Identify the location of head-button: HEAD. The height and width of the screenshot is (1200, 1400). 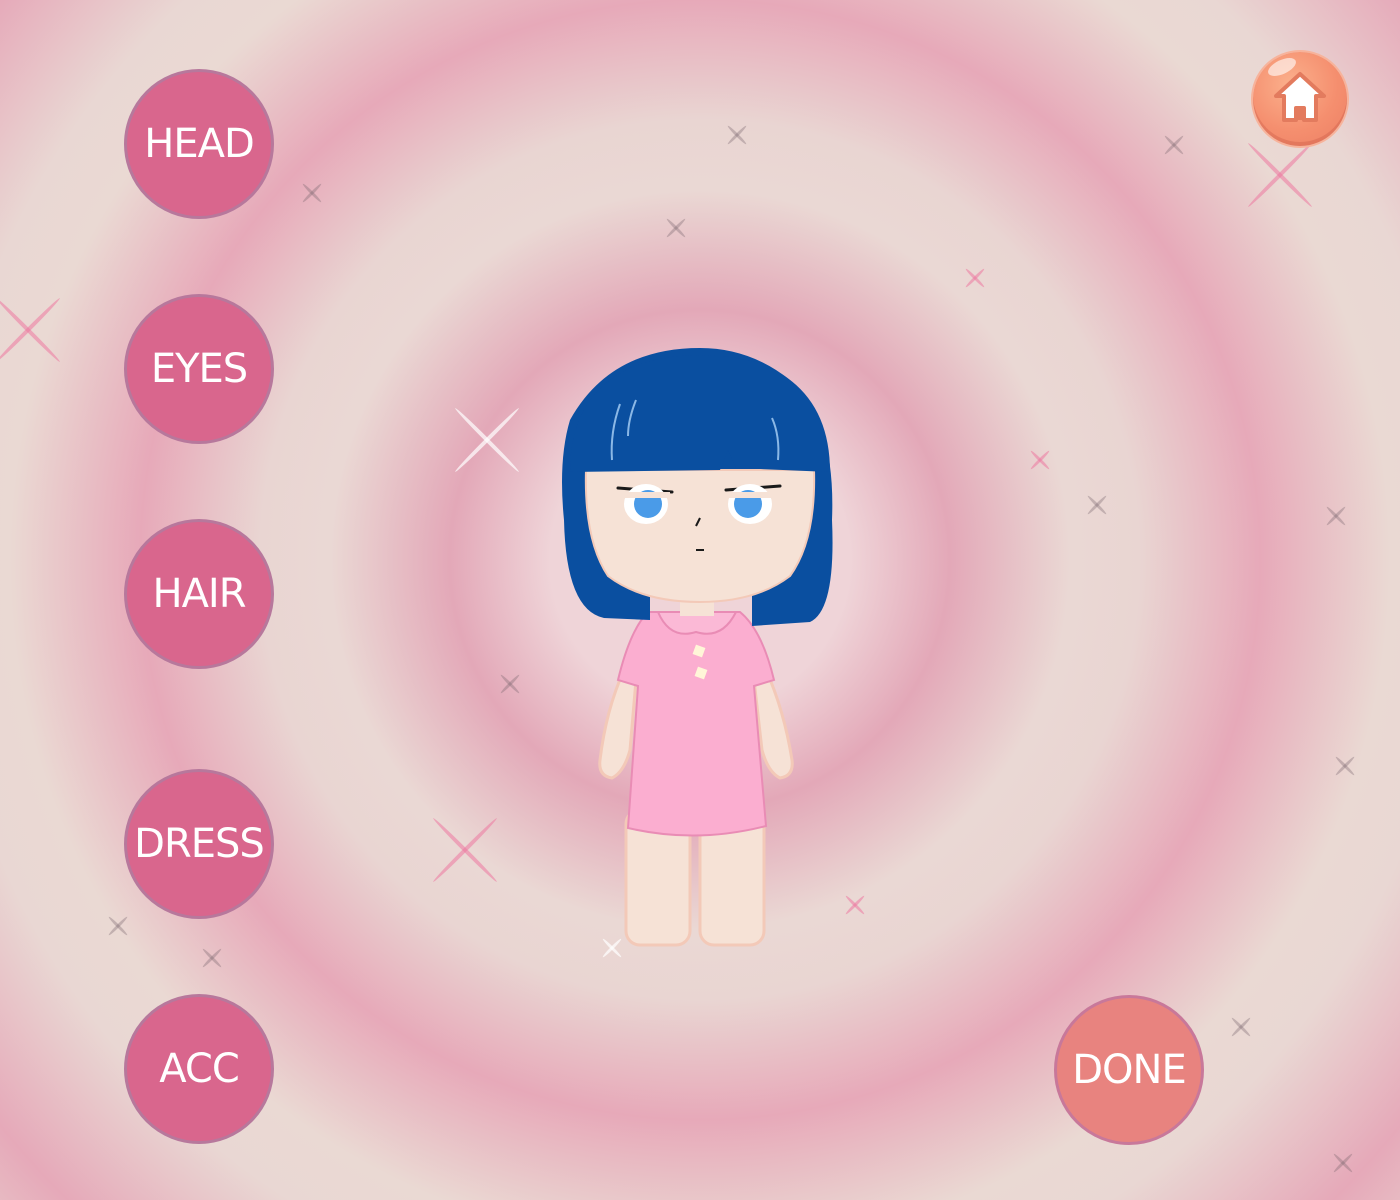
(199, 144).